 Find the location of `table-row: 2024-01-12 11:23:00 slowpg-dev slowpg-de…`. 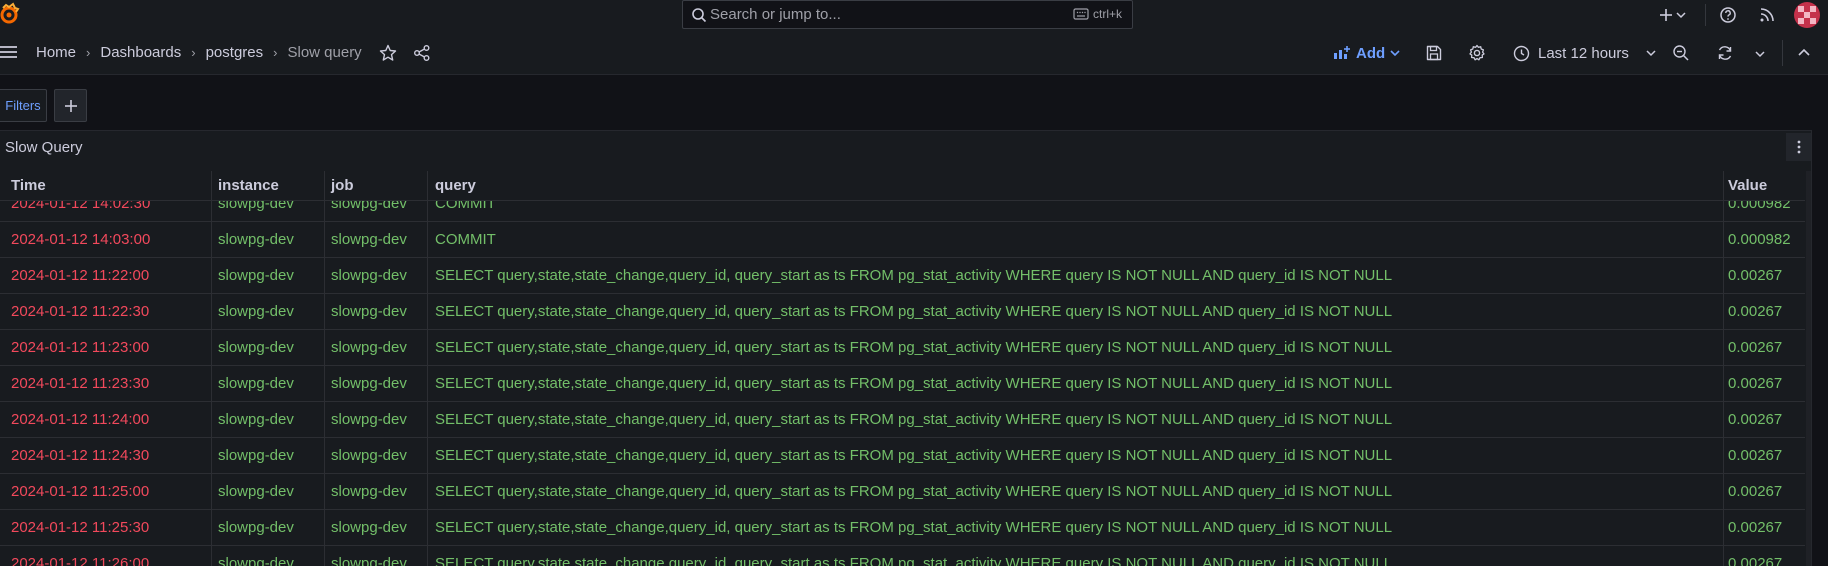

table-row: 2024-01-12 11:23:00 slowpg-dev slowpg-de… is located at coordinates (902, 348).